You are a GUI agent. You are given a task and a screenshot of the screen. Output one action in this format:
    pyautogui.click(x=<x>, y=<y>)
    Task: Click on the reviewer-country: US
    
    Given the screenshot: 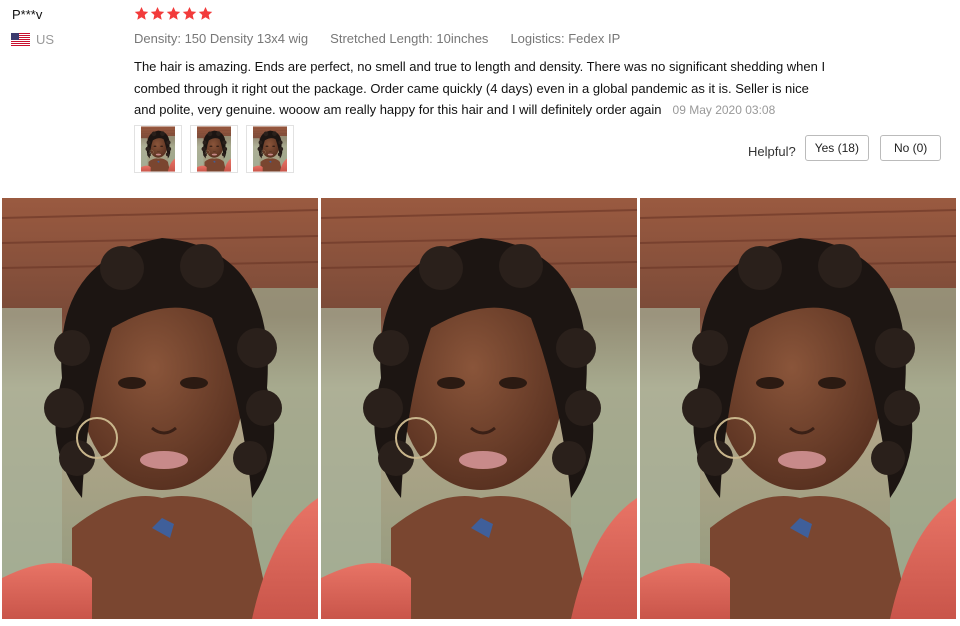 What is the action you would take?
    pyautogui.click(x=32, y=39)
    